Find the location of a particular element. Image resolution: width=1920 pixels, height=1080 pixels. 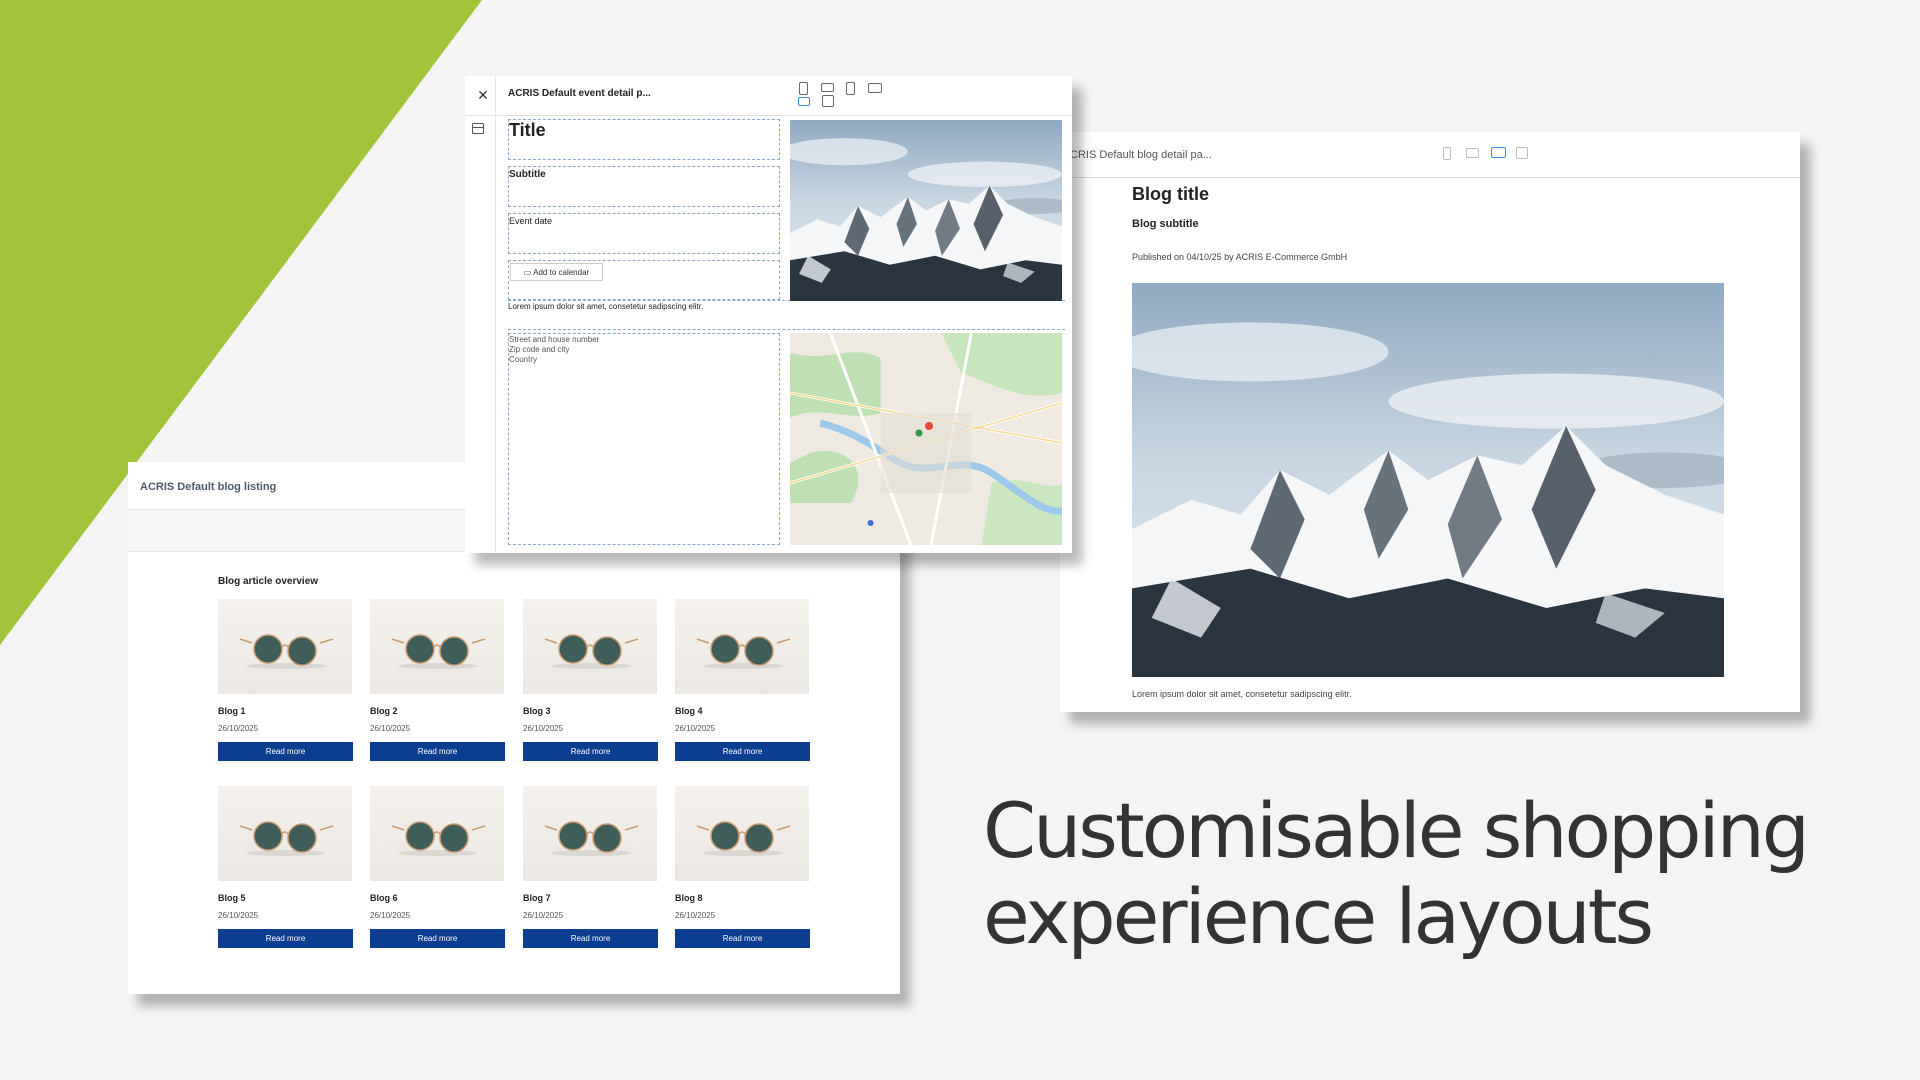

calendar-block: ▭ Add to calendar is located at coordinates (644, 280).